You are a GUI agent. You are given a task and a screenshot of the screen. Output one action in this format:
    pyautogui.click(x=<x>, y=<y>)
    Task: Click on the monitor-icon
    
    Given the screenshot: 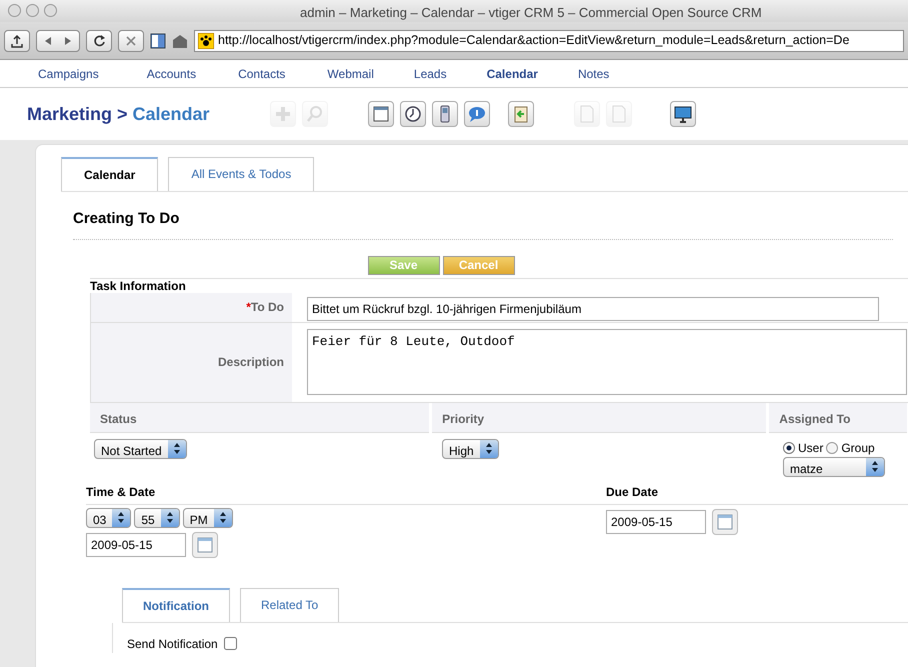 What is the action you would take?
    pyautogui.click(x=682, y=114)
    